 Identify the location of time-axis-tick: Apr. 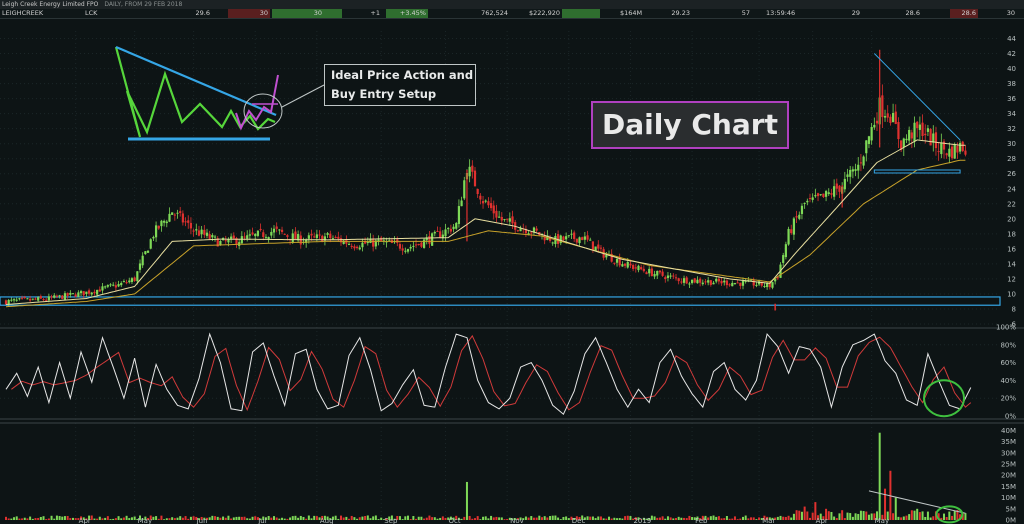
(85, 520).